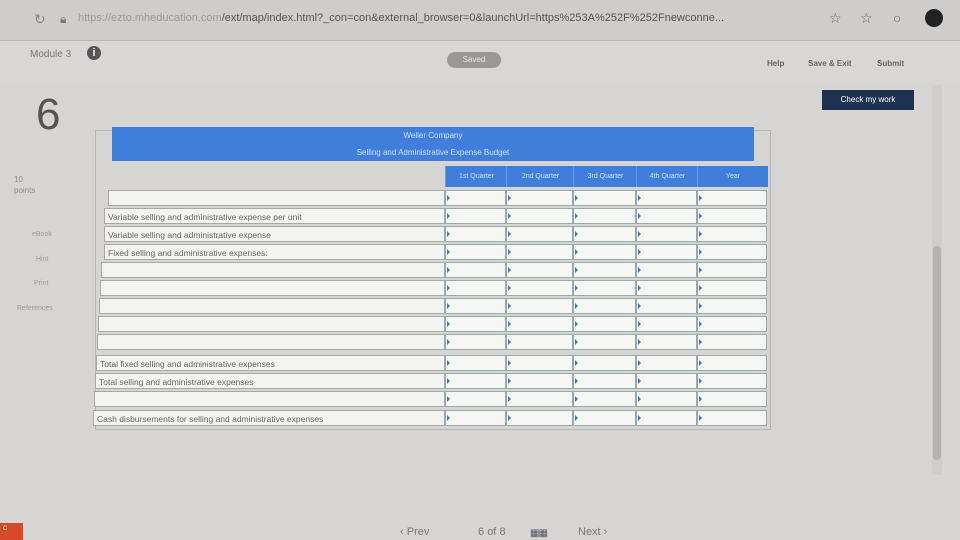 The image size is (960, 540). Describe the element at coordinates (35, 308) in the screenshot. I see `references-link: References` at that location.